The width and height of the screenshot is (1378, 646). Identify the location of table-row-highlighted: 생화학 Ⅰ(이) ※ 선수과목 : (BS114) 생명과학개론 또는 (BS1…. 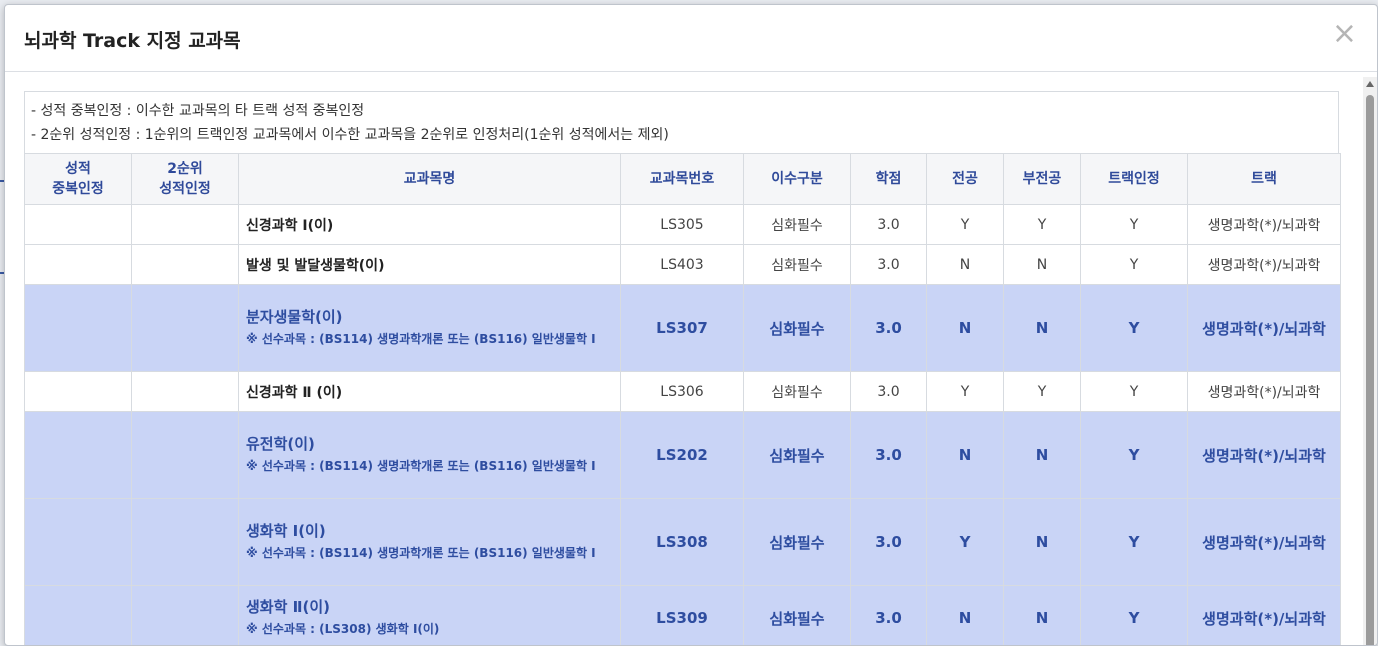
(683, 542).